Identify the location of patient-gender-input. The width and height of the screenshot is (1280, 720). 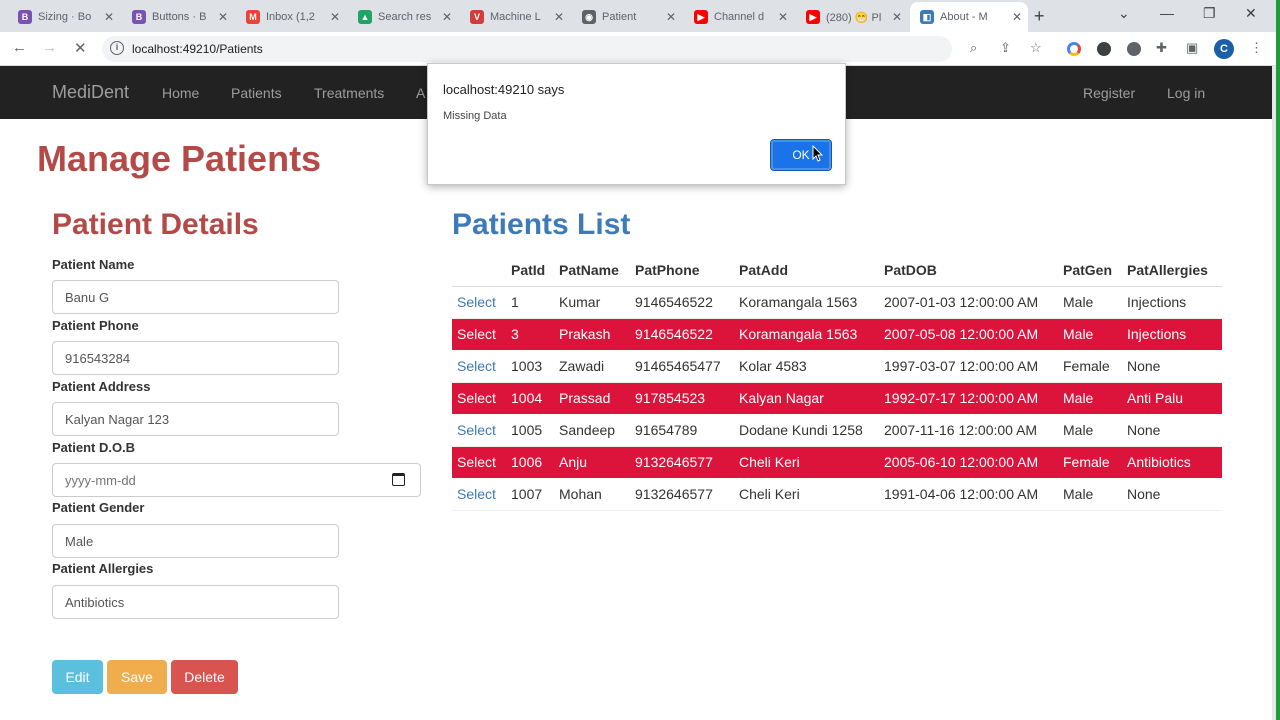
(195, 541).